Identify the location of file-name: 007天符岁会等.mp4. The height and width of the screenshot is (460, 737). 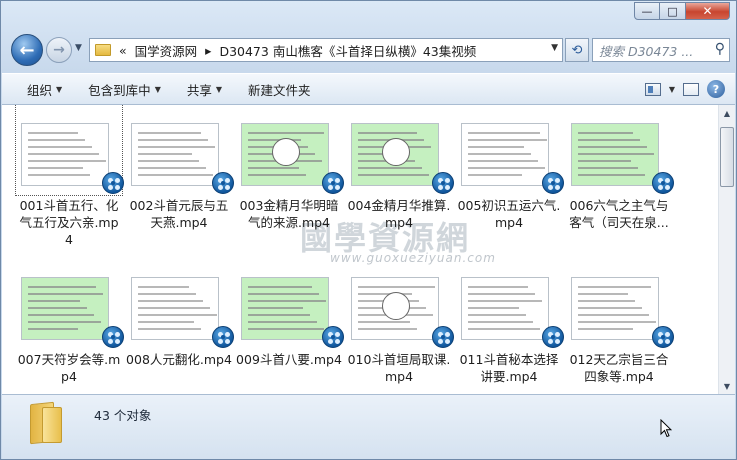
(69, 368).